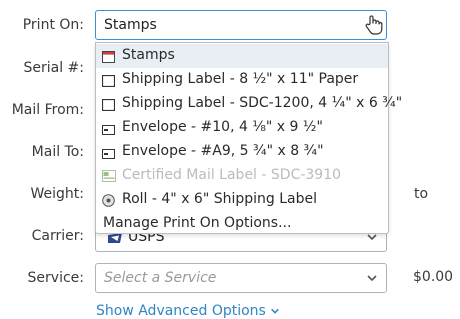 This screenshot has width=460, height=319. I want to click on option-shipping-label-sdc1200: Shipping Label - SDC-1200, 4 ¼" x 6 ¾", so click(249, 104).